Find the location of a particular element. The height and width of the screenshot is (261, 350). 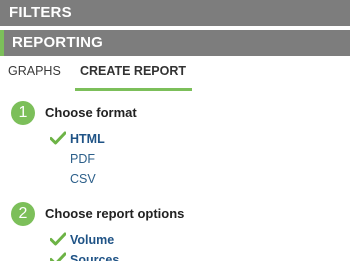

reporting-header: REPORTING is located at coordinates (175, 43).